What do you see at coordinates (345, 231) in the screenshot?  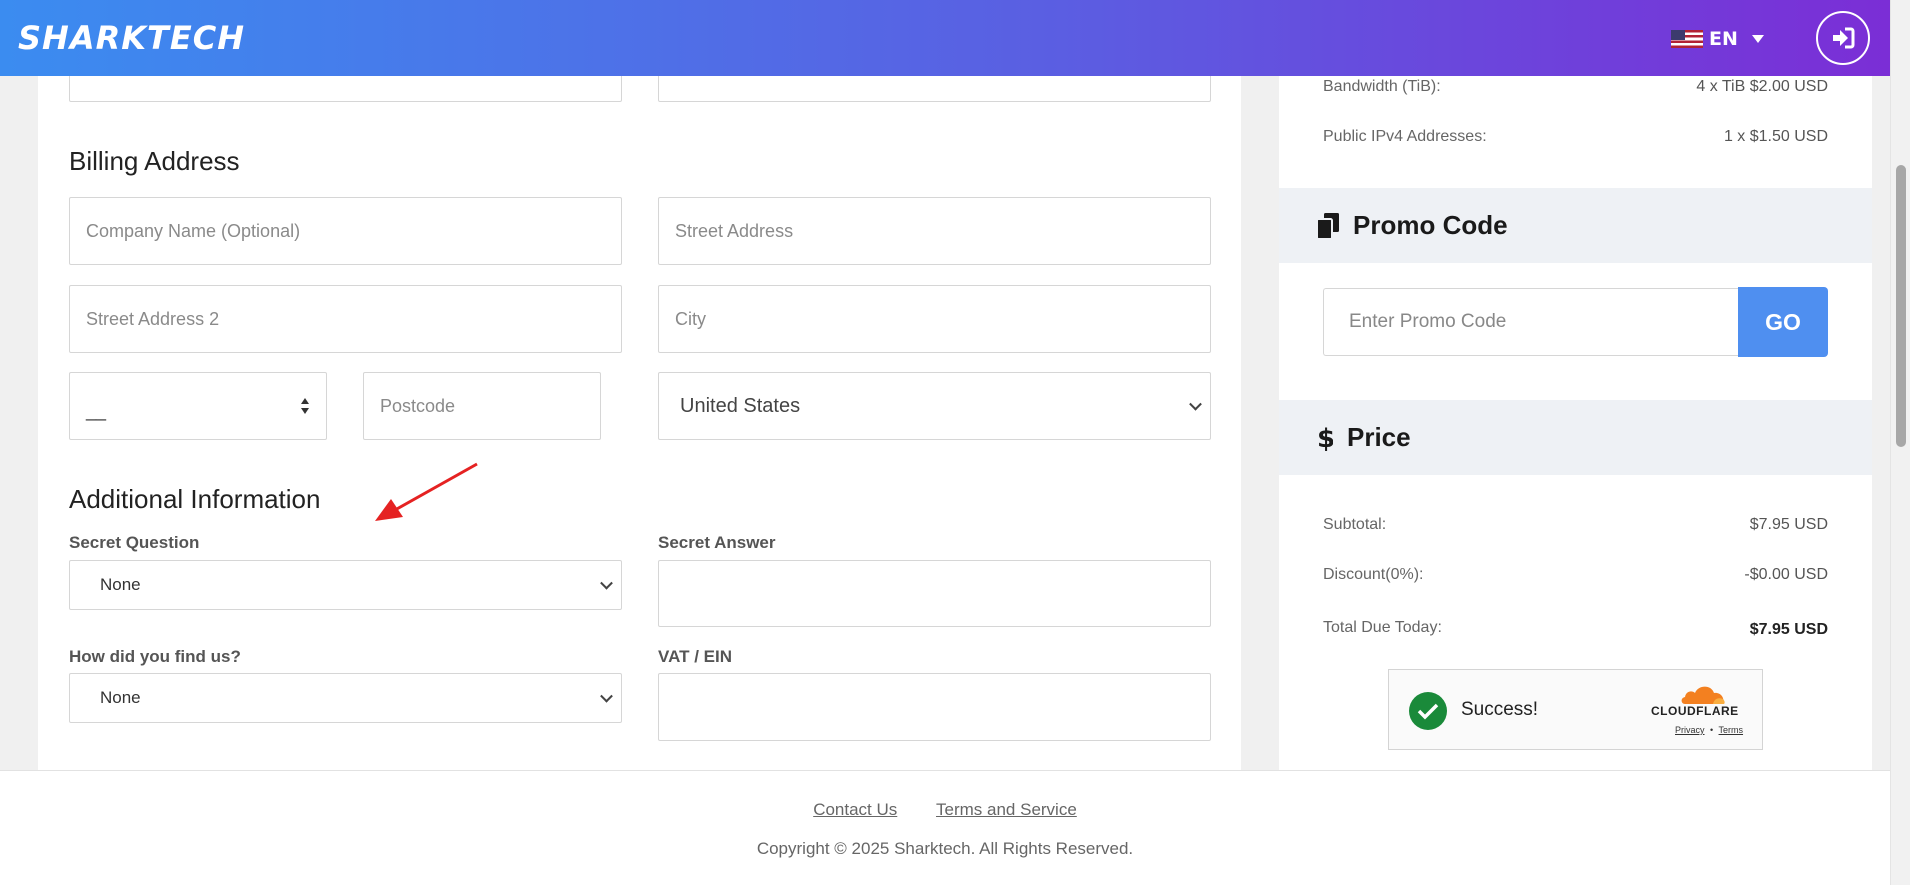 I see `company-name-input: Company Name (Optional)` at bounding box center [345, 231].